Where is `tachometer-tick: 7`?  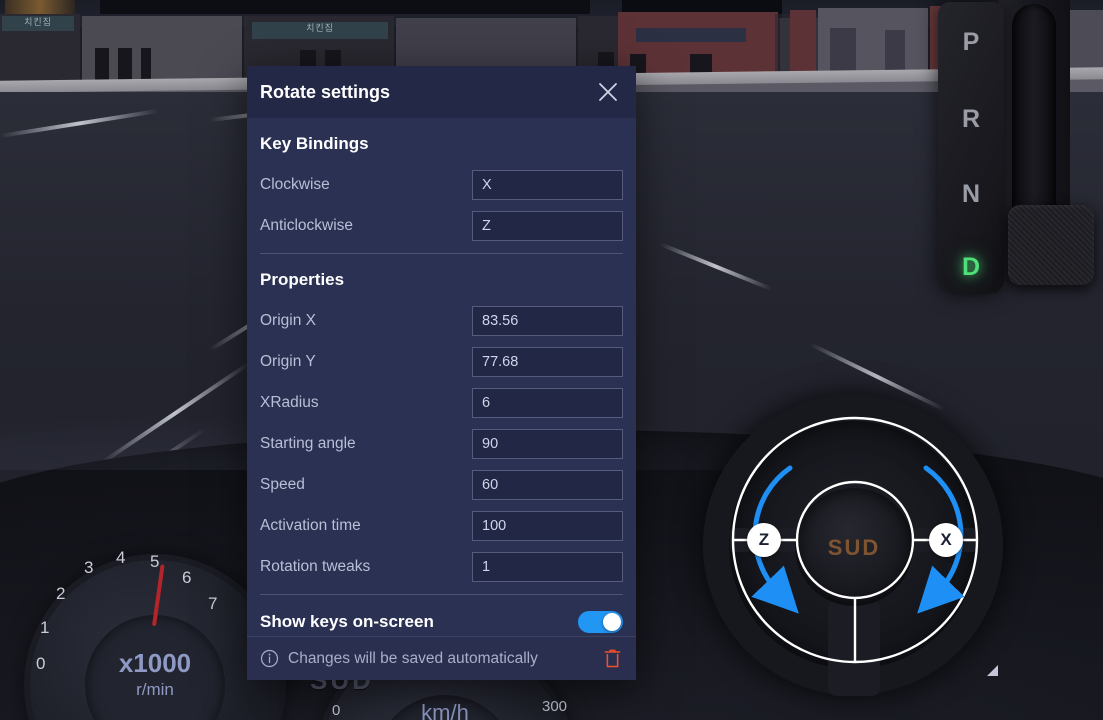
tachometer-tick: 7 is located at coordinates (213, 603).